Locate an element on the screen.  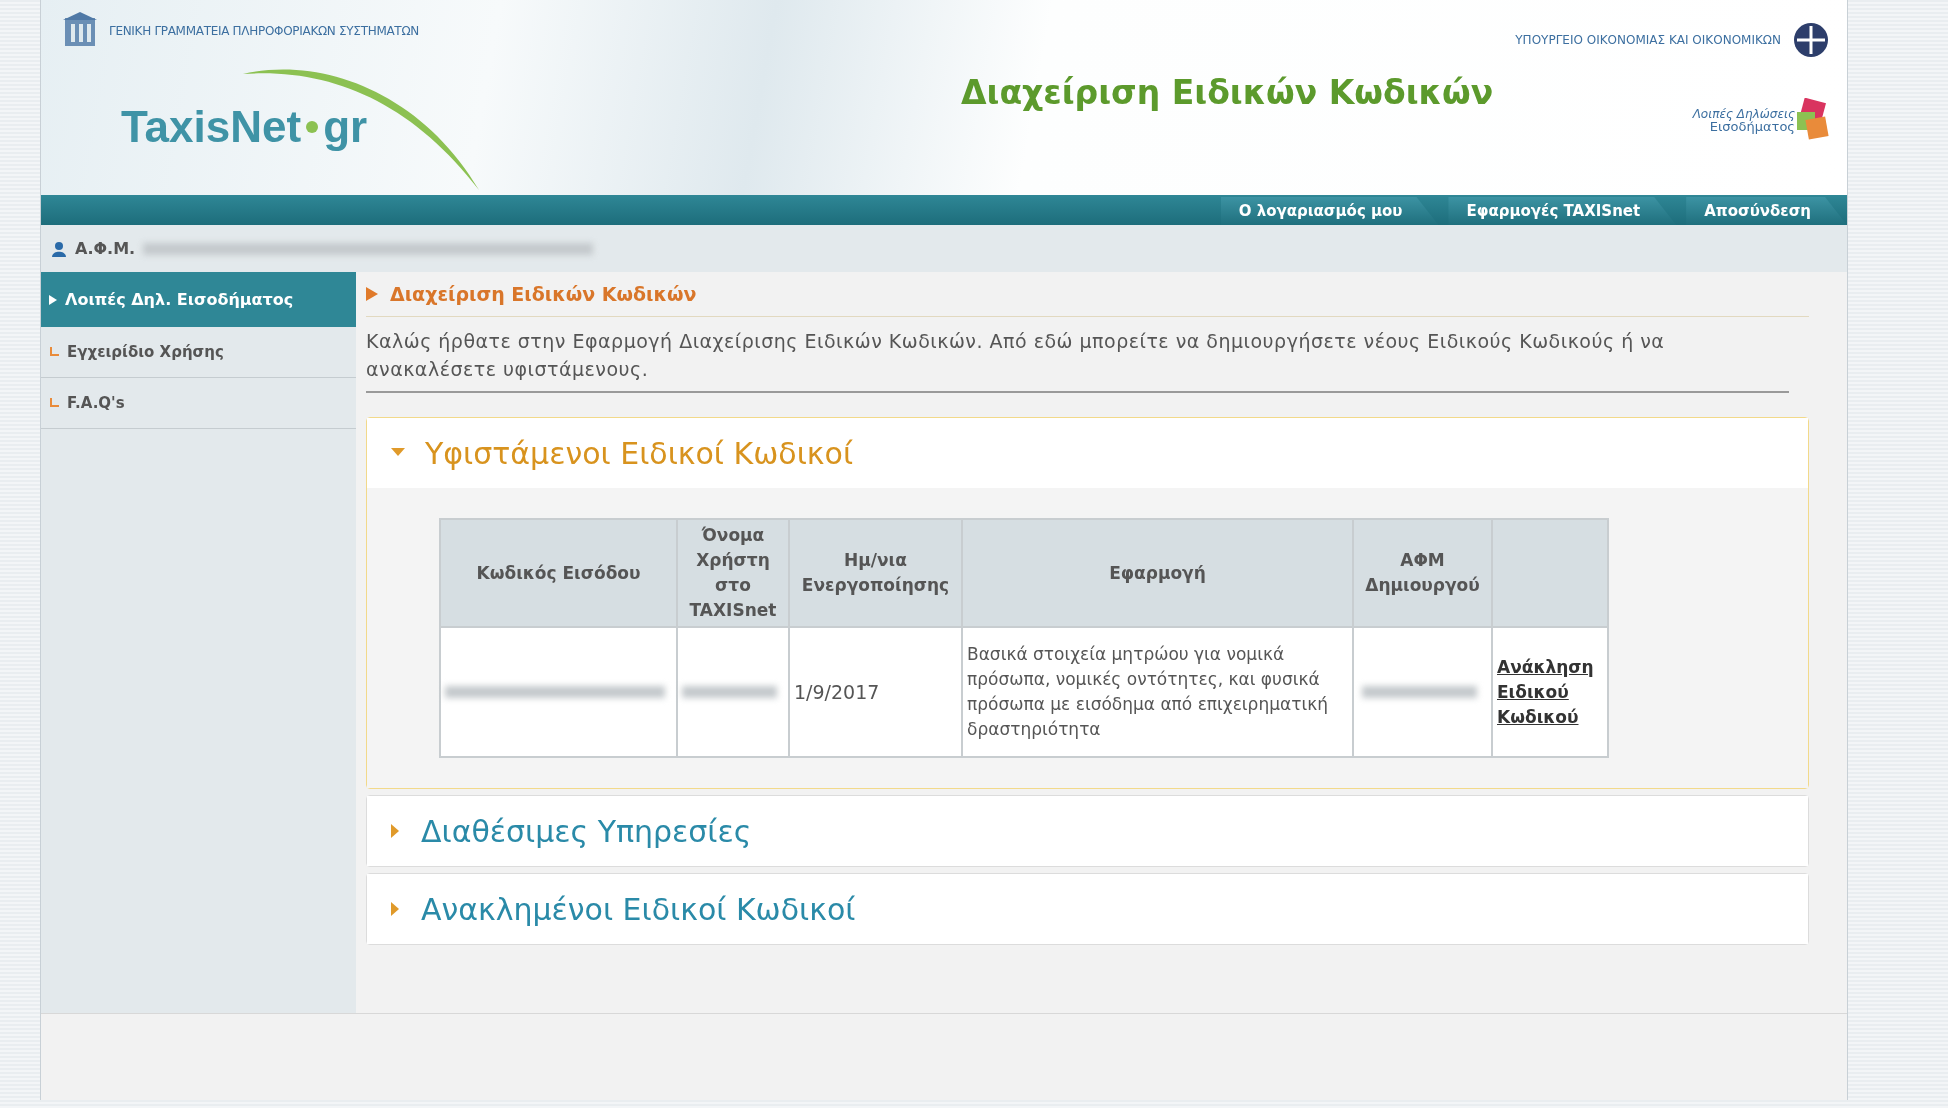
squares-icon is located at coordinates (1812, 120).